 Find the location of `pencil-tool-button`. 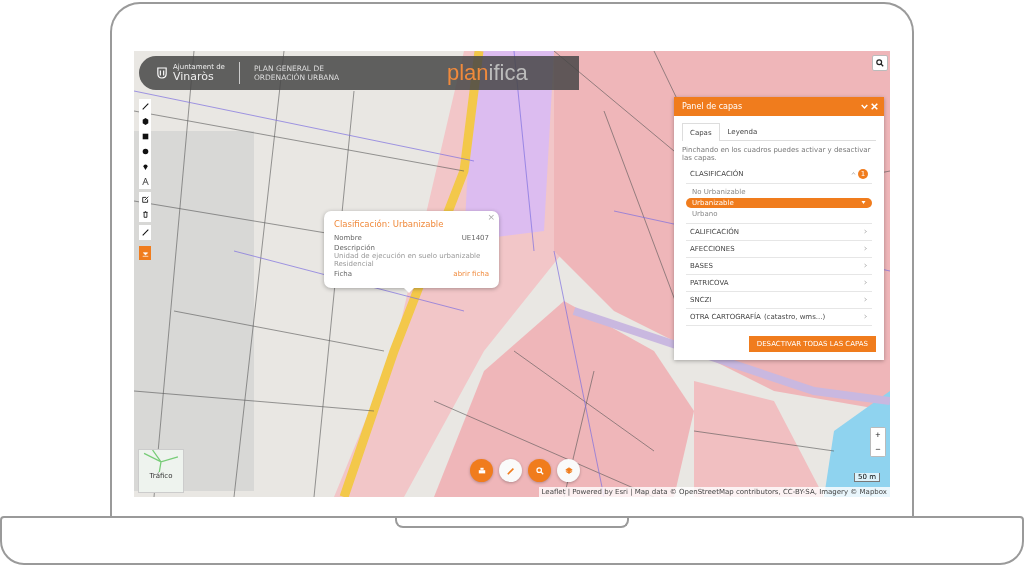

pencil-tool-button is located at coordinates (145, 232).